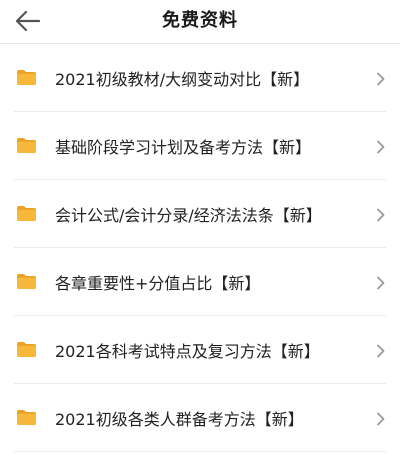  I want to click on list-item: 2021各科考试特点及复习方法【新】, so click(200, 350).